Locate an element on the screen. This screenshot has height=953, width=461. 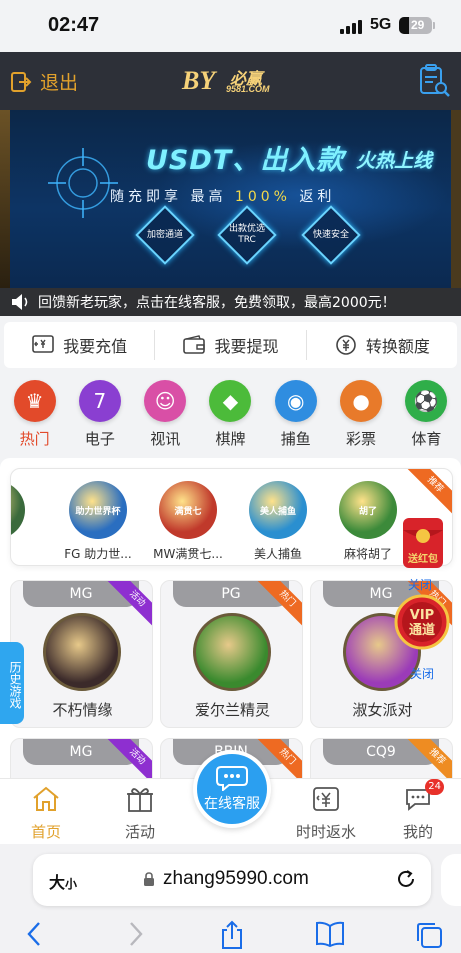
game-thumbnail: 助力世界杯 is located at coordinates (98, 510).